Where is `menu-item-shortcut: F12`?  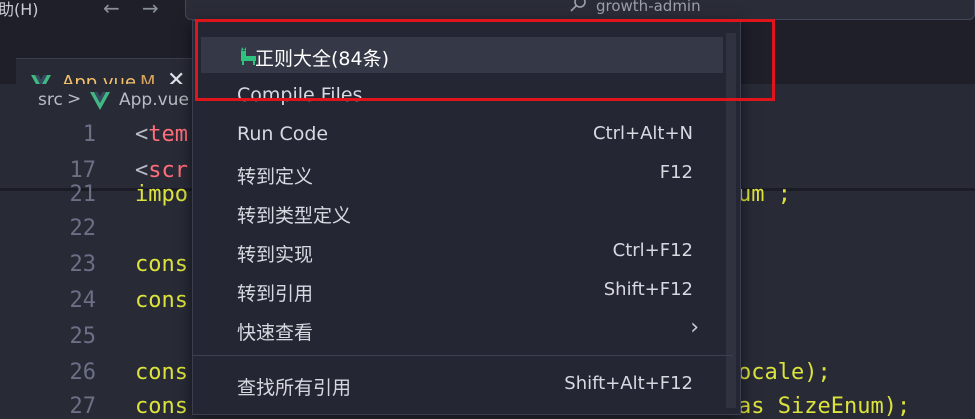 menu-item-shortcut: F12 is located at coordinates (676, 172).